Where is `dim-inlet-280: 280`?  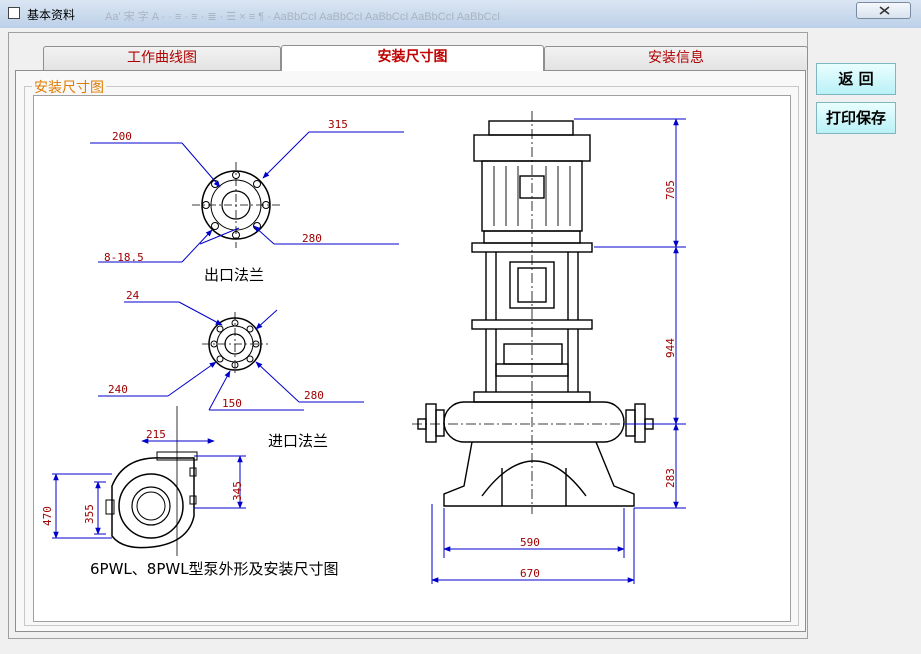 dim-inlet-280: 280 is located at coordinates (314, 395).